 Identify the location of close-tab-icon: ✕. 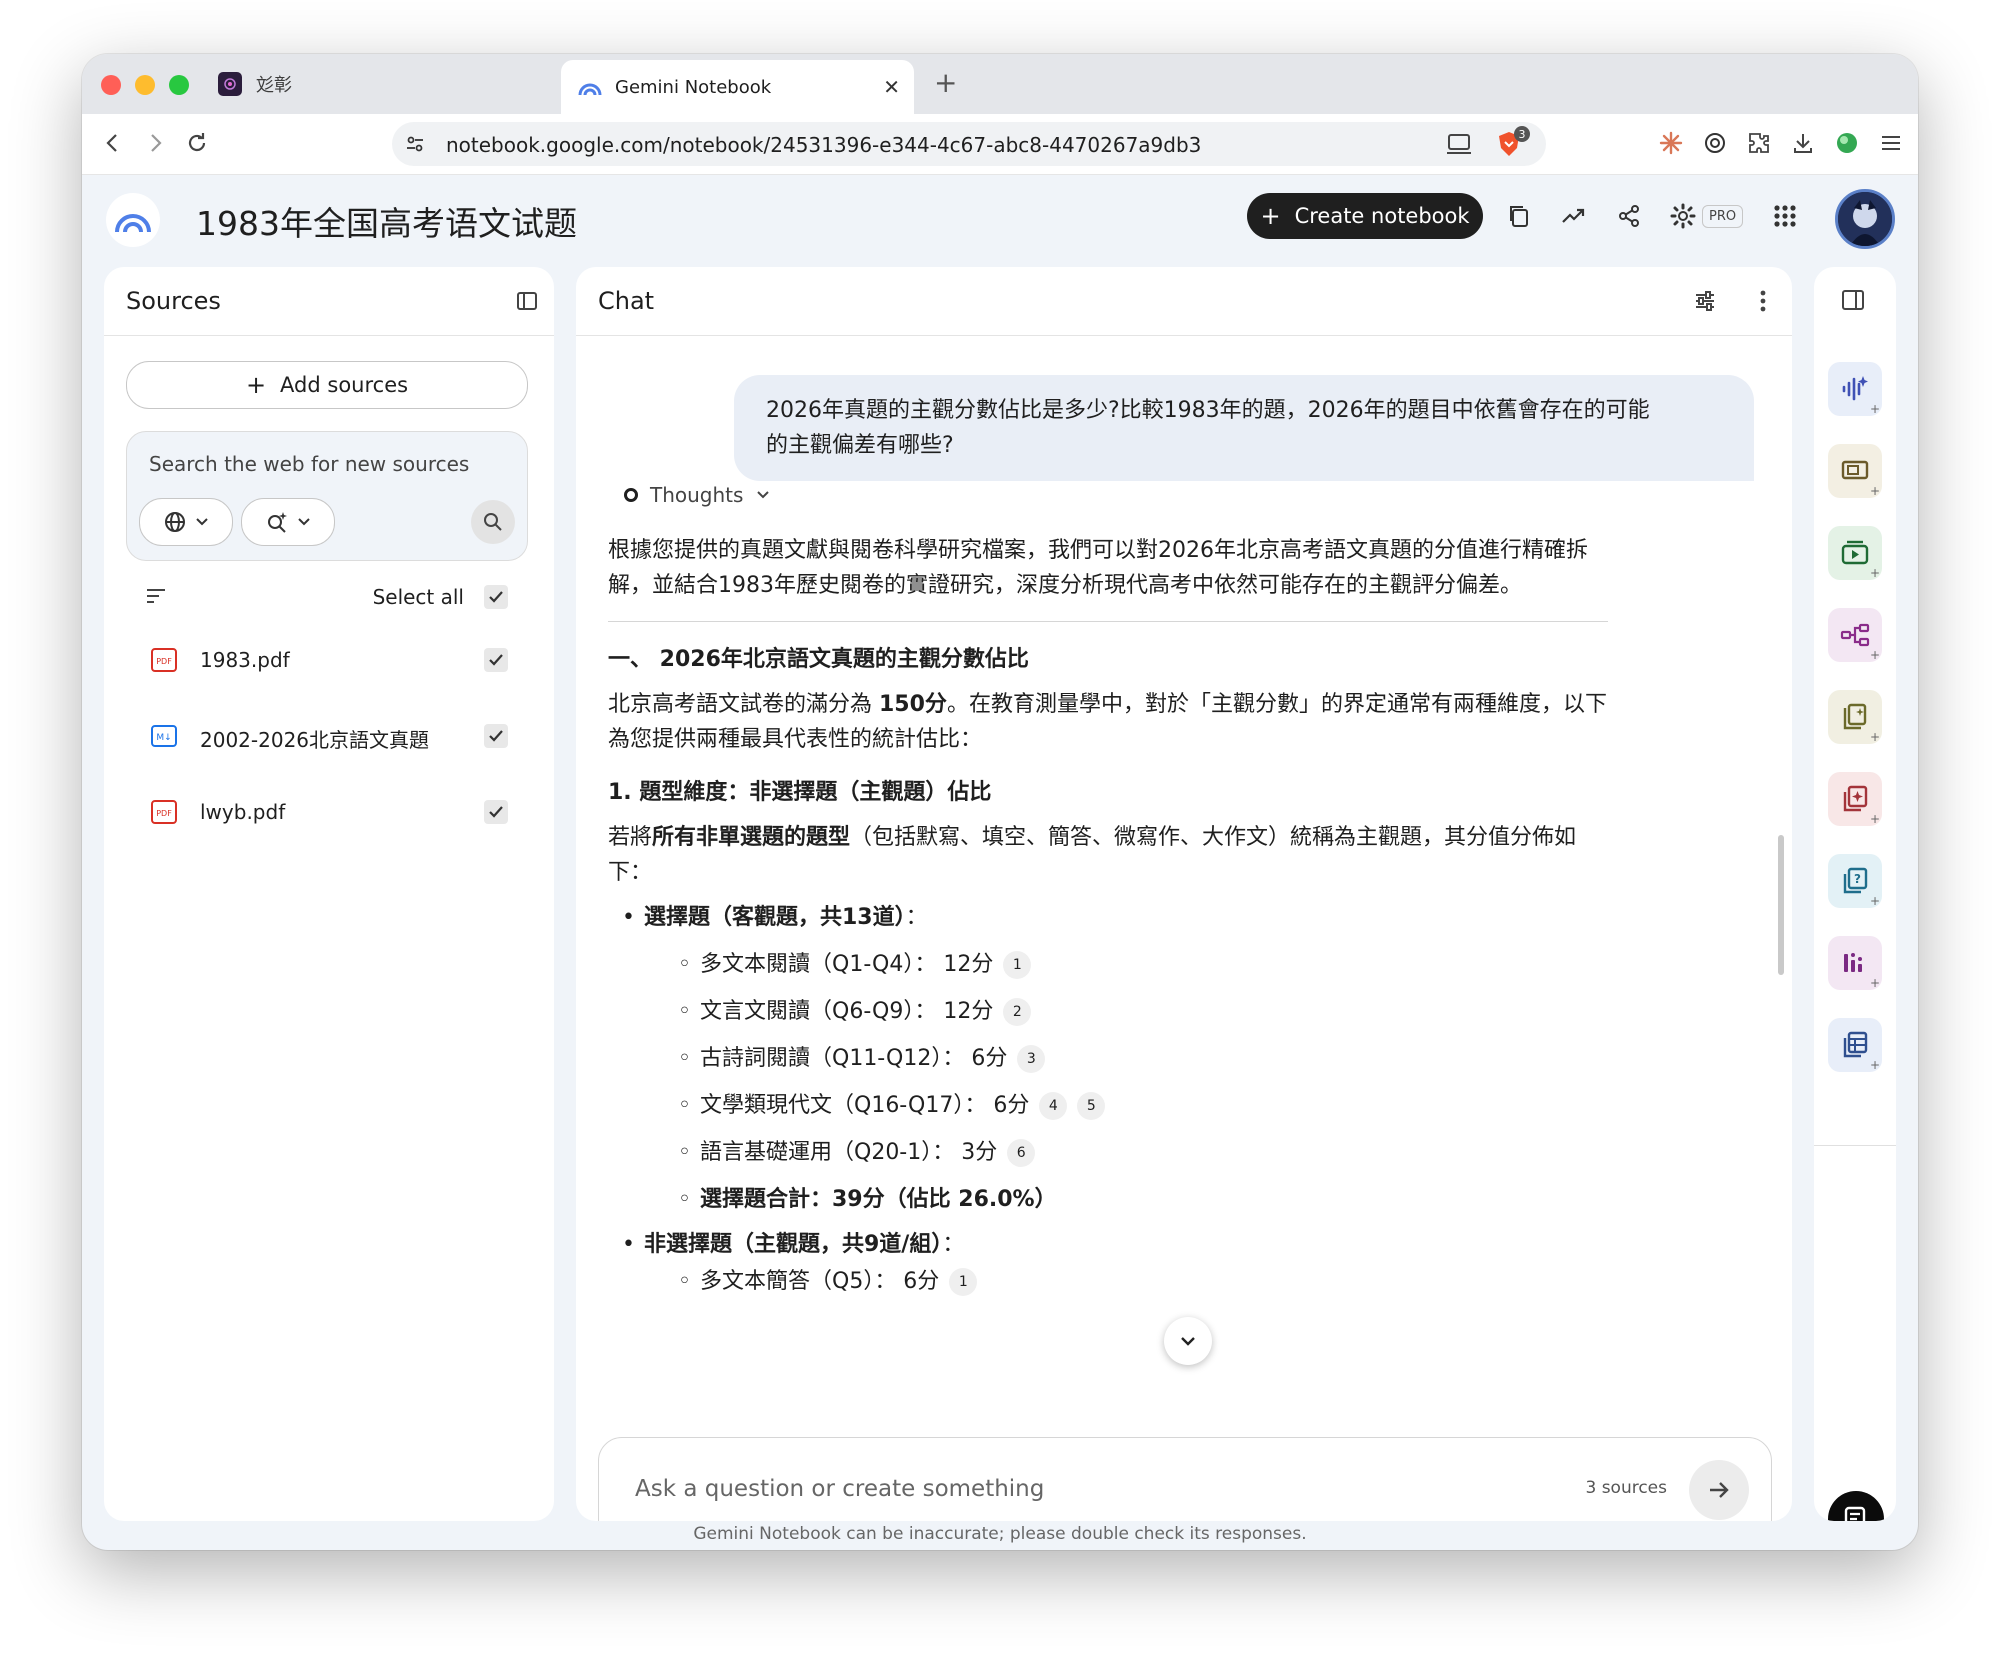
(891, 87).